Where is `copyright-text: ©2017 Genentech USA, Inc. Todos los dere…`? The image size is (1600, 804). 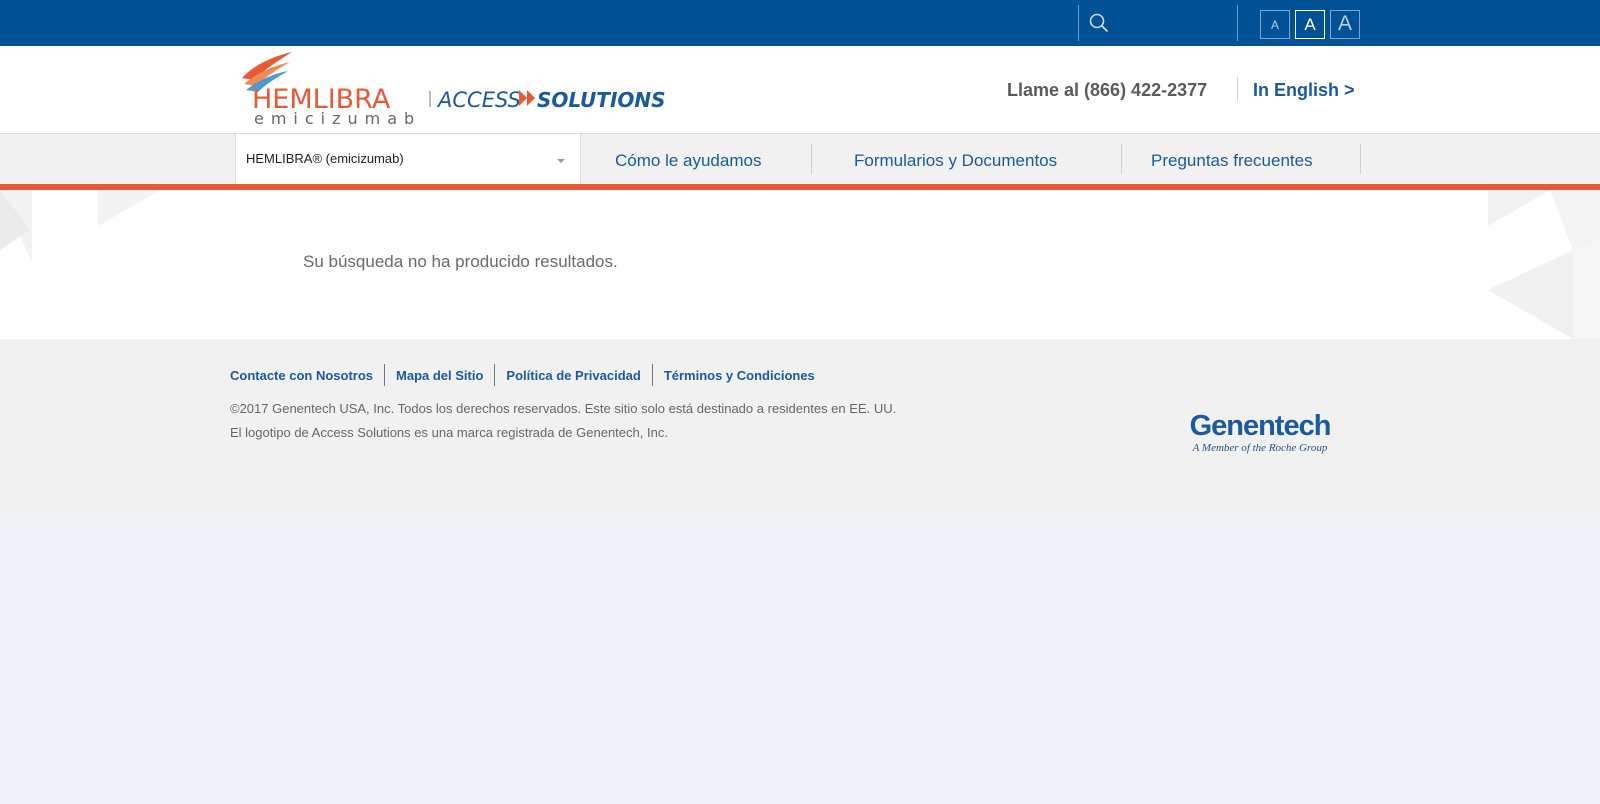
copyright-text: ©2017 Genentech USA, Inc. Todos los dere… is located at coordinates (563, 408).